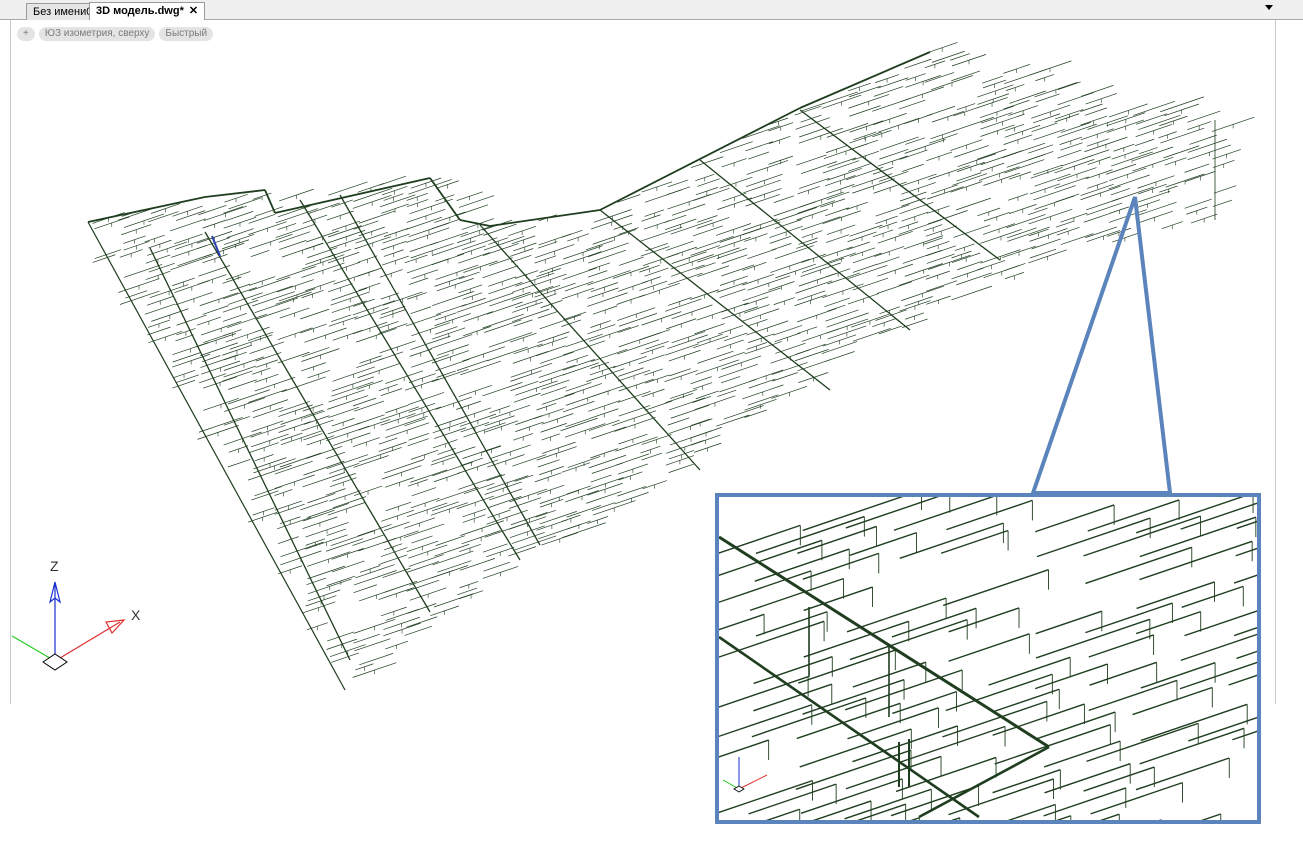  What do you see at coordinates (136, 615) in the screenshot?
I see `ucs-x-label: X` at bounding box center [136, 615].